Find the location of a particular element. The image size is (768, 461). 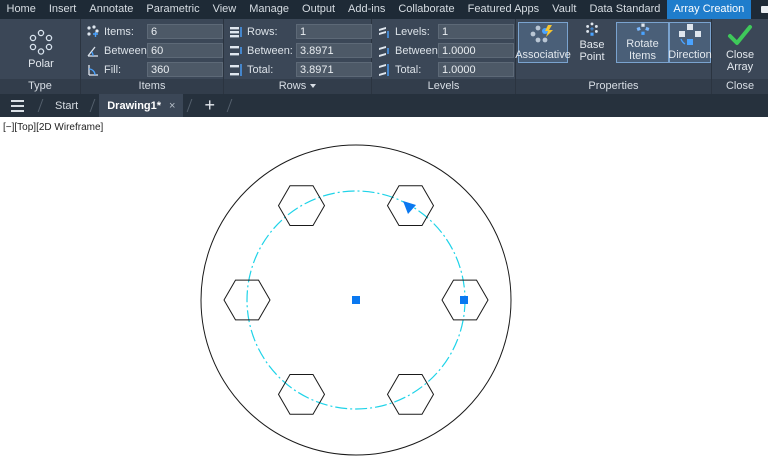

levels-label: Levels: is located at coordinates (412, 31).